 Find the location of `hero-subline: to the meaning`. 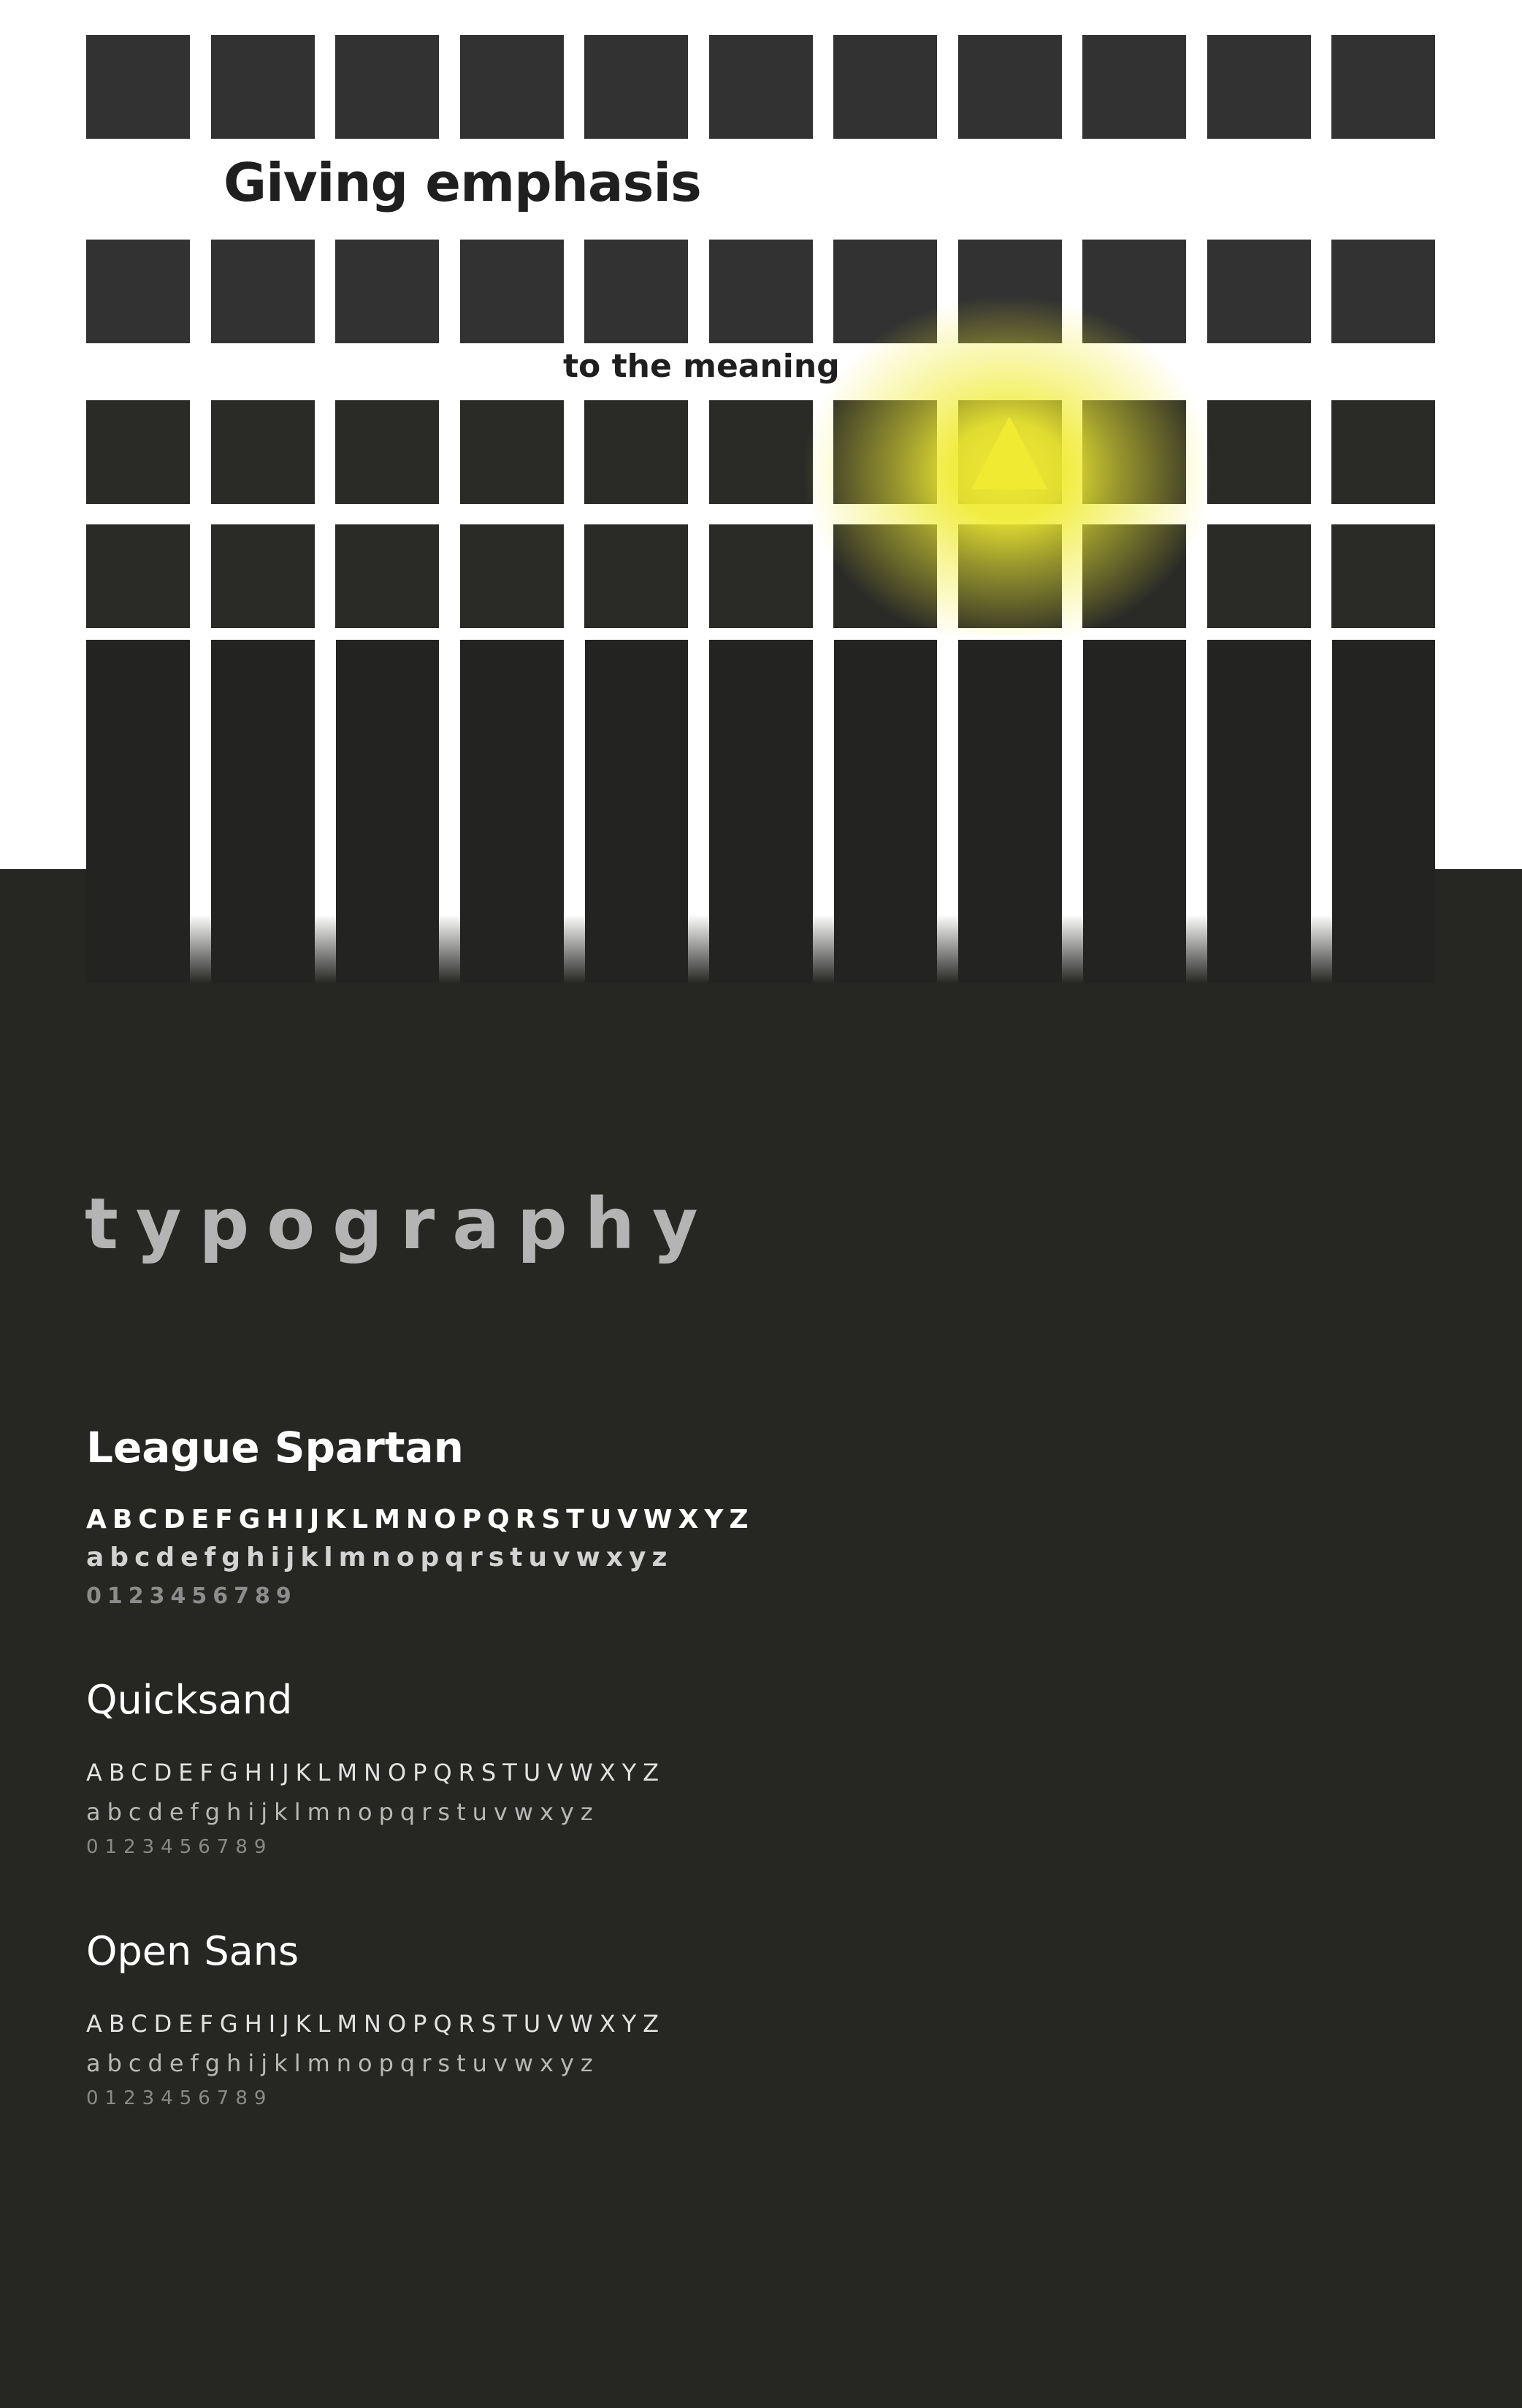

hero-subline: to the meaning is located at coordinates (701, 366).